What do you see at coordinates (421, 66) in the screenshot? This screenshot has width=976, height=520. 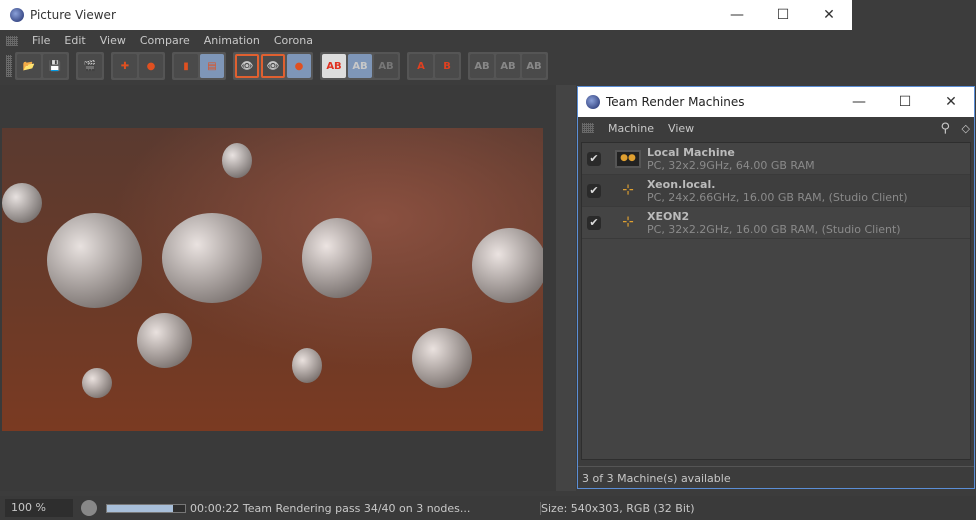 I see `set-a-icon: A` at bounding box center [421, 66].